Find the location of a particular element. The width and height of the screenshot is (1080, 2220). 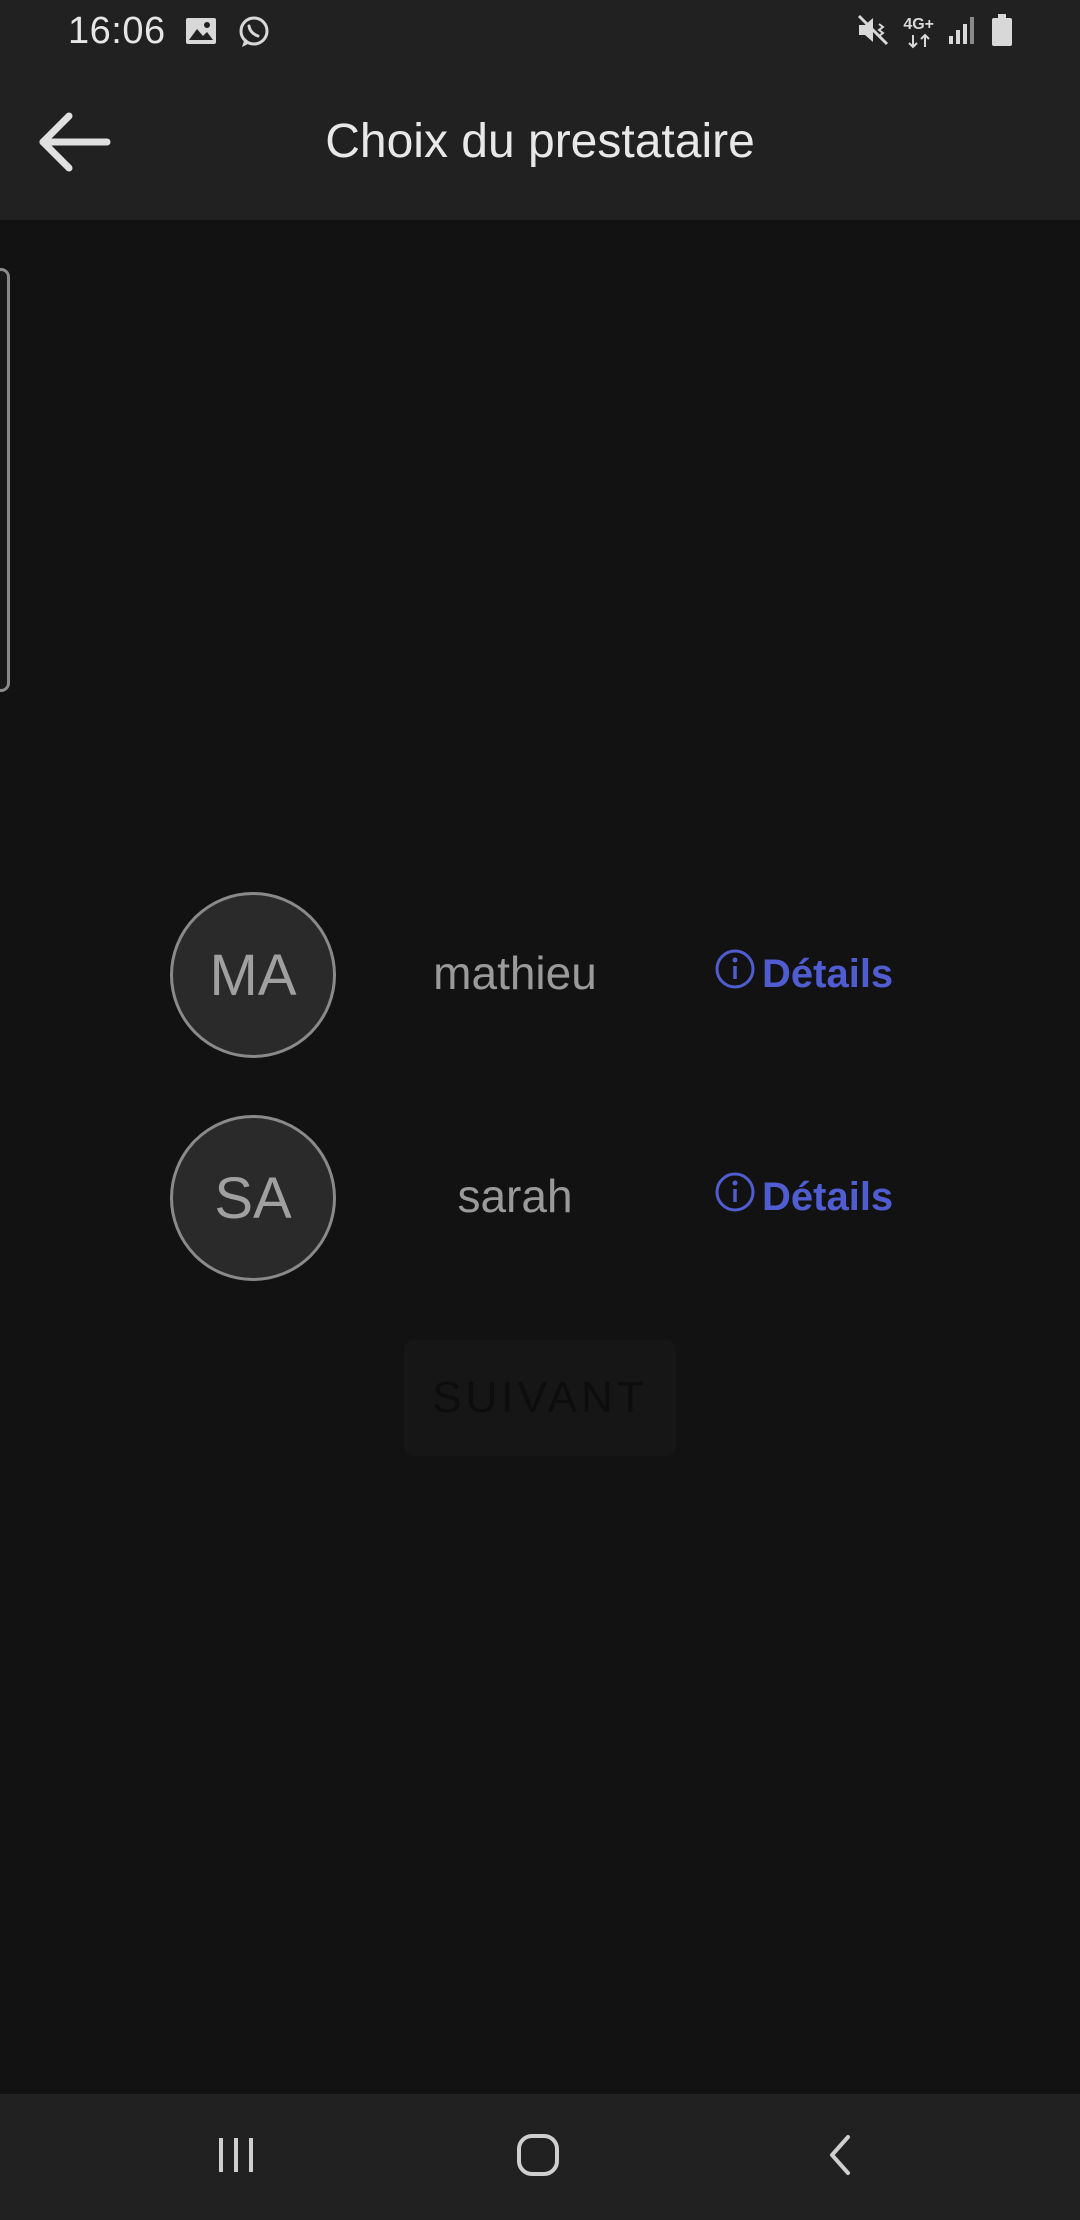

mute-icon is located at coordinates (873, 32).